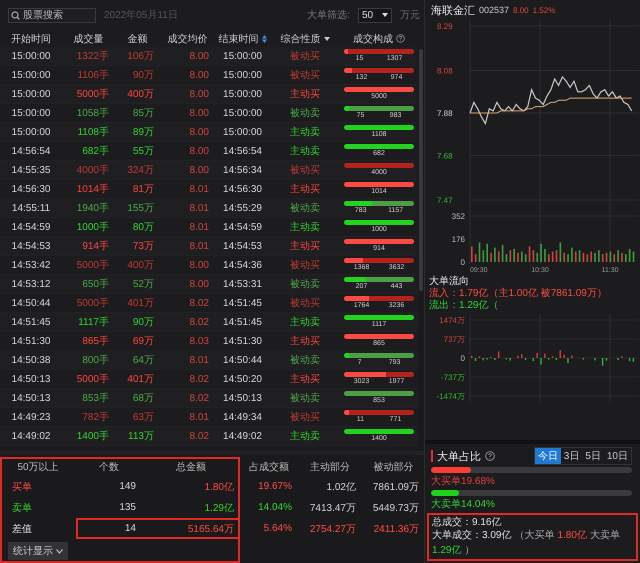 The width and height of the screenshot is (640, 563). Describe the element at coordinates (38, 551) in the screenshot. I see `stats-display-button: 统计显示` at that location.